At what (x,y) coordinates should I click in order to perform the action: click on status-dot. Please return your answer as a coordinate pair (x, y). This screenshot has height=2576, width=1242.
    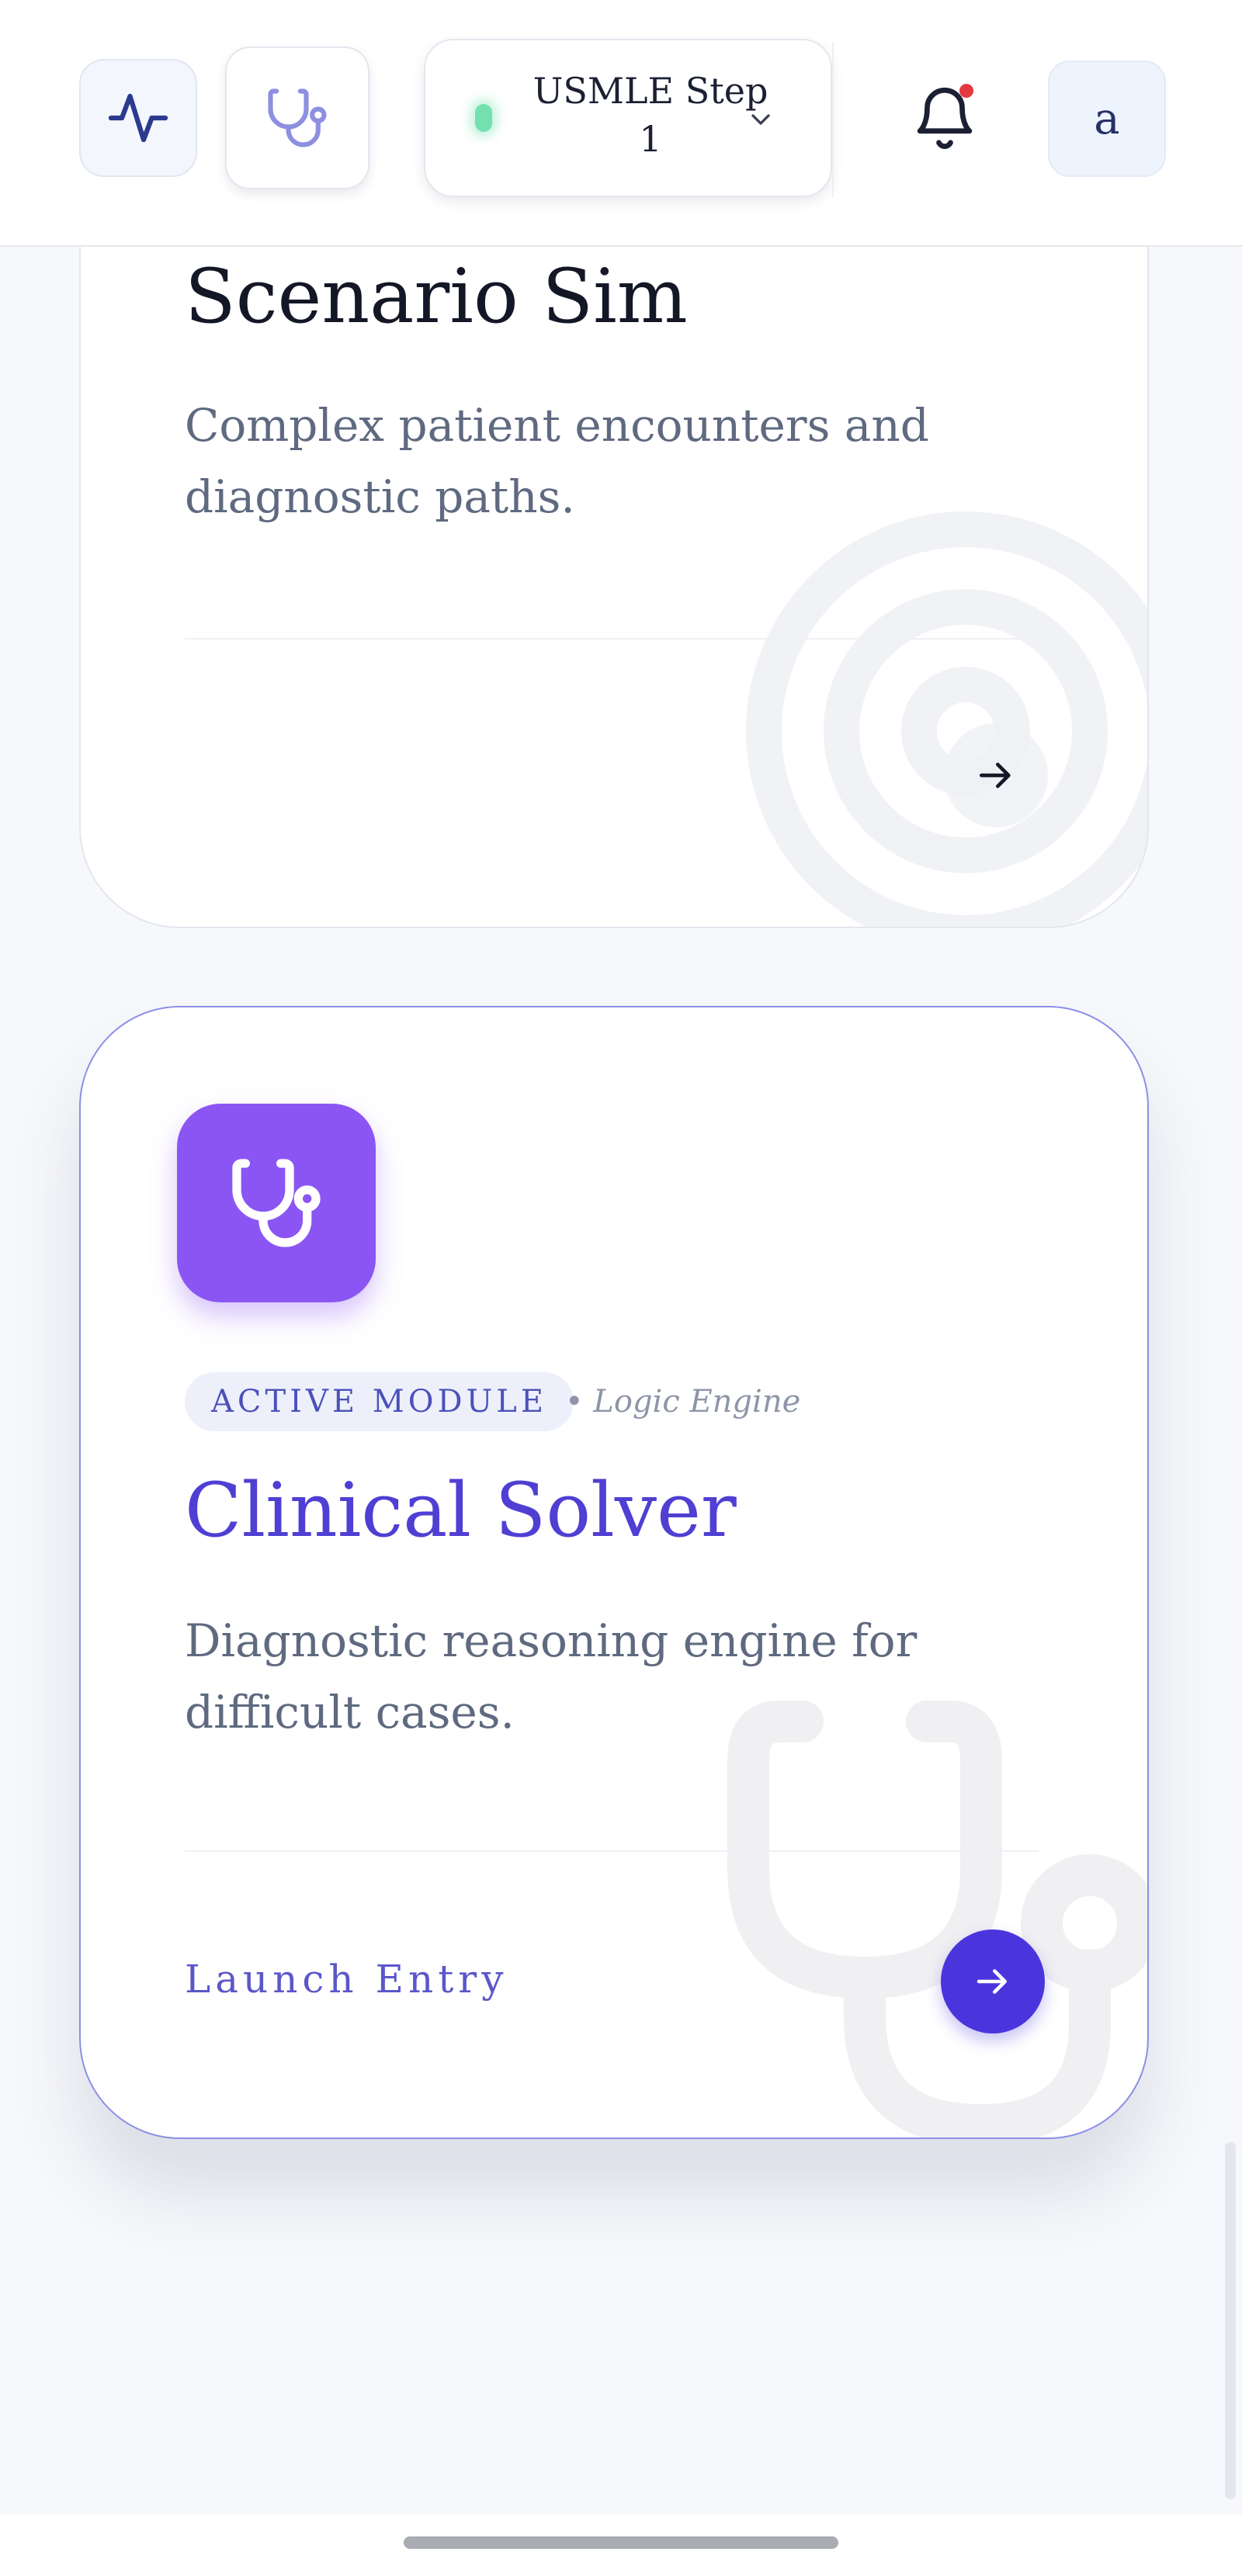
    Looking at the image, I should click on (483, 118).